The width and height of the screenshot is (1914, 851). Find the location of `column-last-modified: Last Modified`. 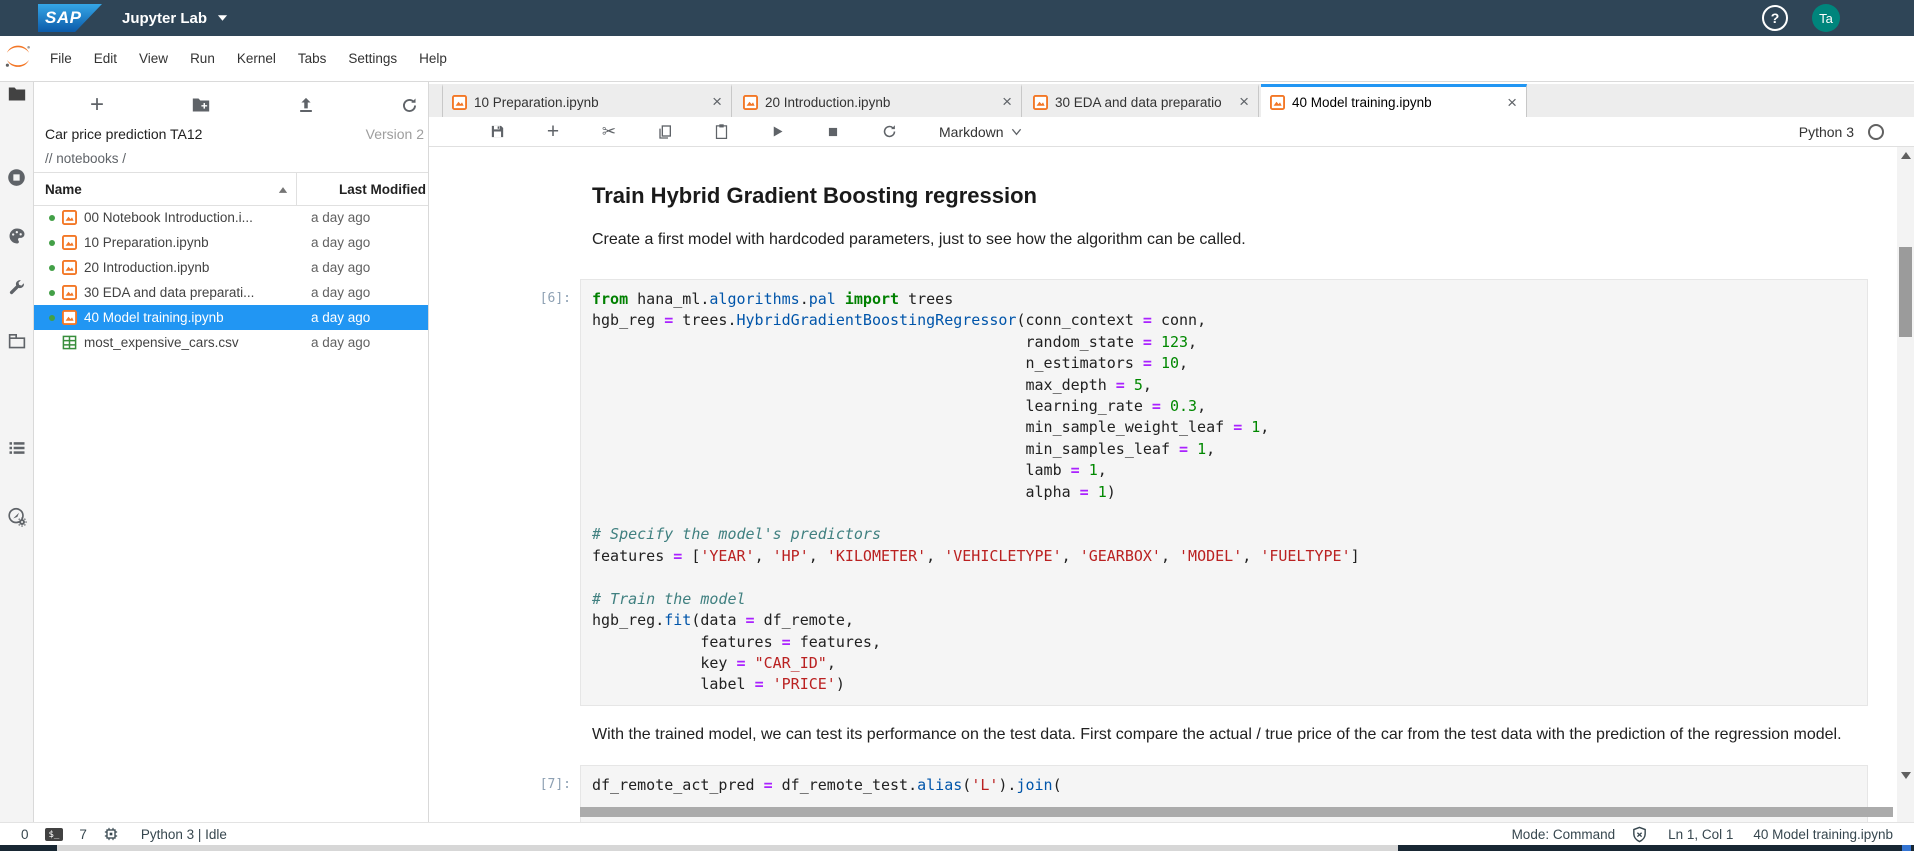

column-last-modified: Last Modified is located at coordinates (362, 189).